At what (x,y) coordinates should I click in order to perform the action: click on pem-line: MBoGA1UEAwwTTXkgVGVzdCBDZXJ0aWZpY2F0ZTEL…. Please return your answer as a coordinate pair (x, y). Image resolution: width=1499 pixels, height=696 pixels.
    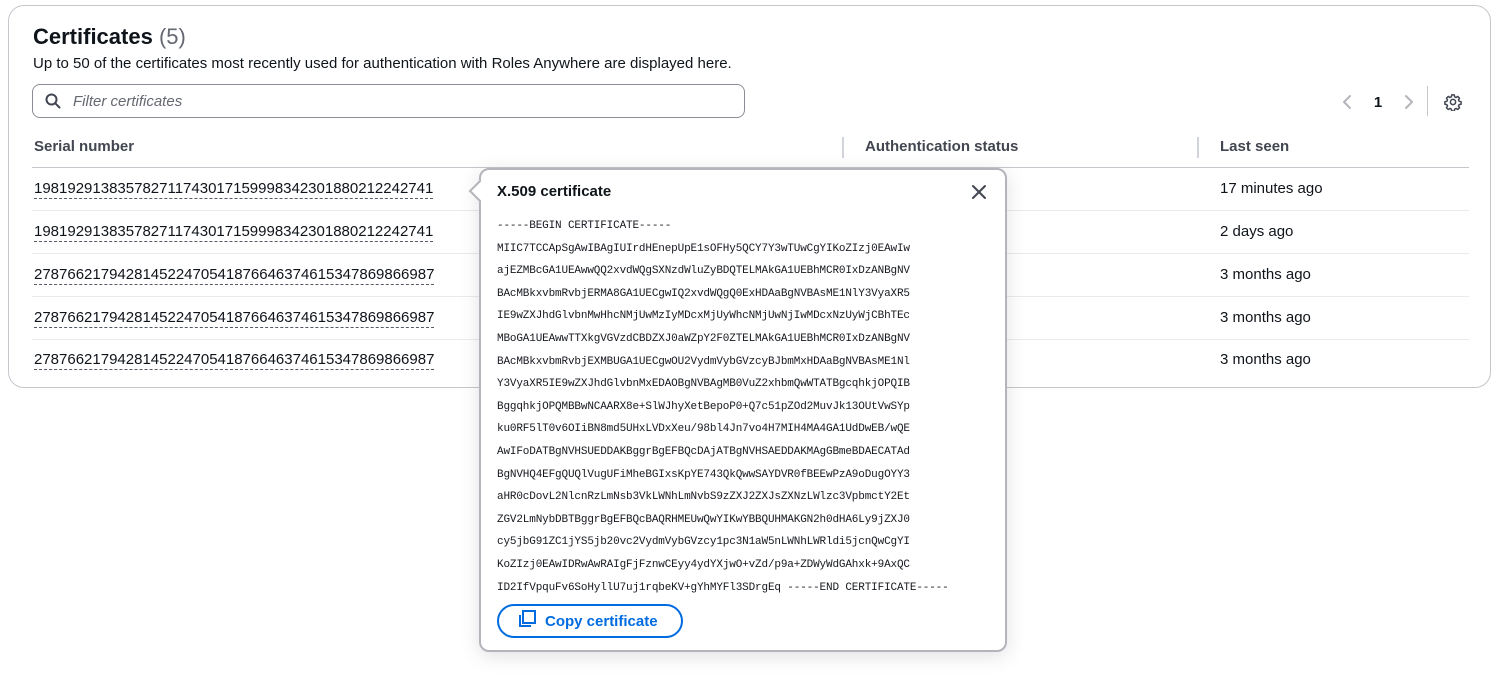
    Looking at the image, I should click on (703, 338).